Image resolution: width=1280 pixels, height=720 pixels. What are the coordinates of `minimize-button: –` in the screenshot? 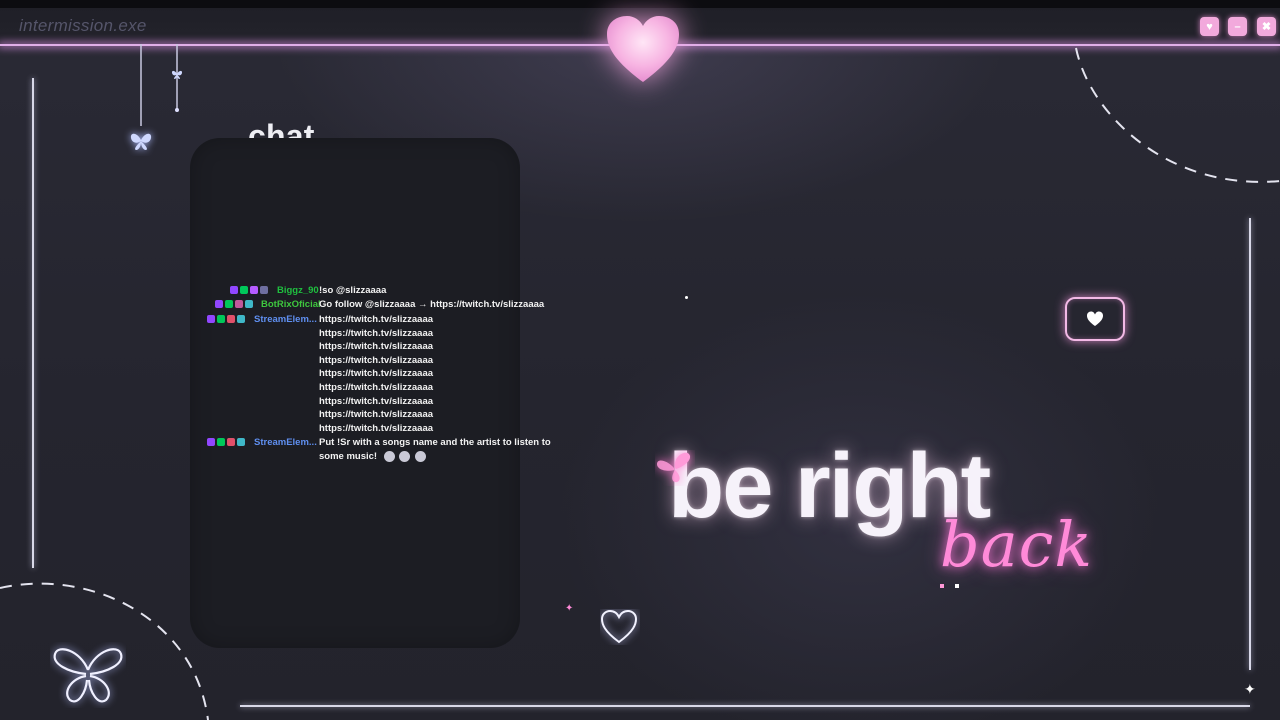 It's located at (1237, 26).